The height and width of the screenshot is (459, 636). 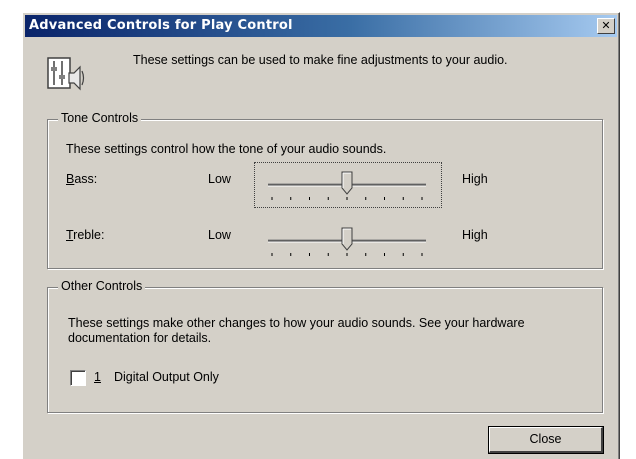 What do you see at coordinates (475, 179) in the screenshot?
I see `bass-high-label: High` at bounding box center [475, 179].